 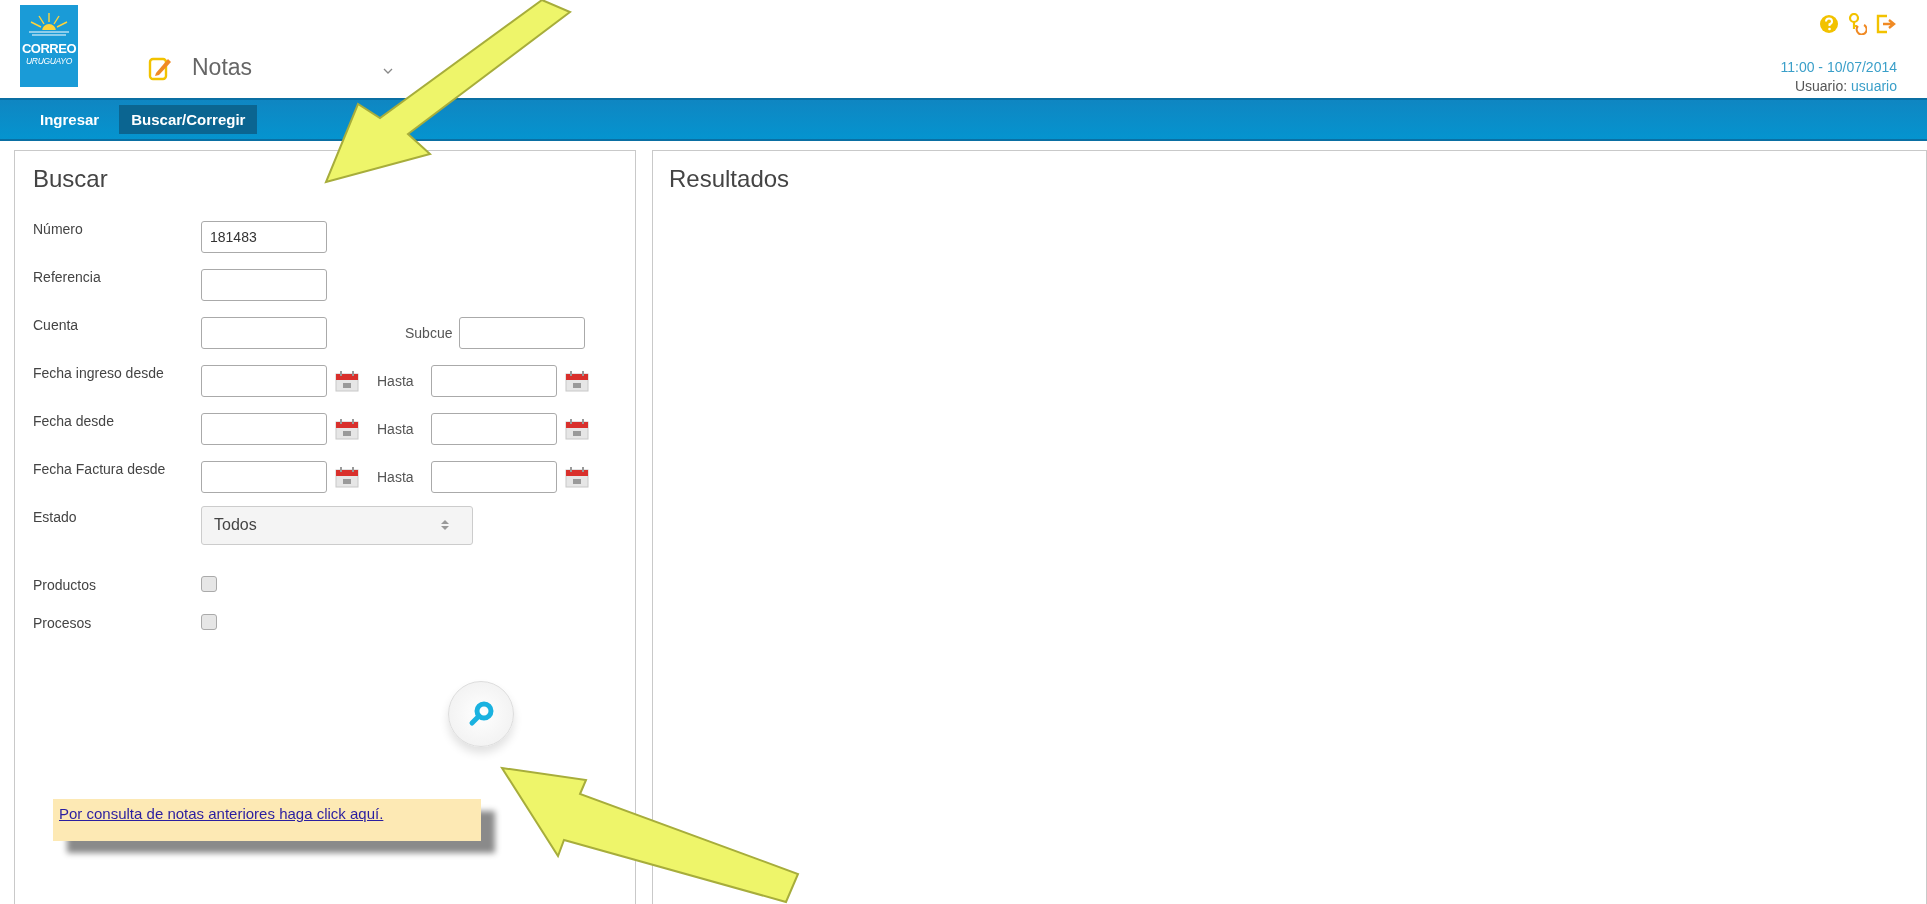 I want to click on field-label: Referencia, so click(x=67, y=277).